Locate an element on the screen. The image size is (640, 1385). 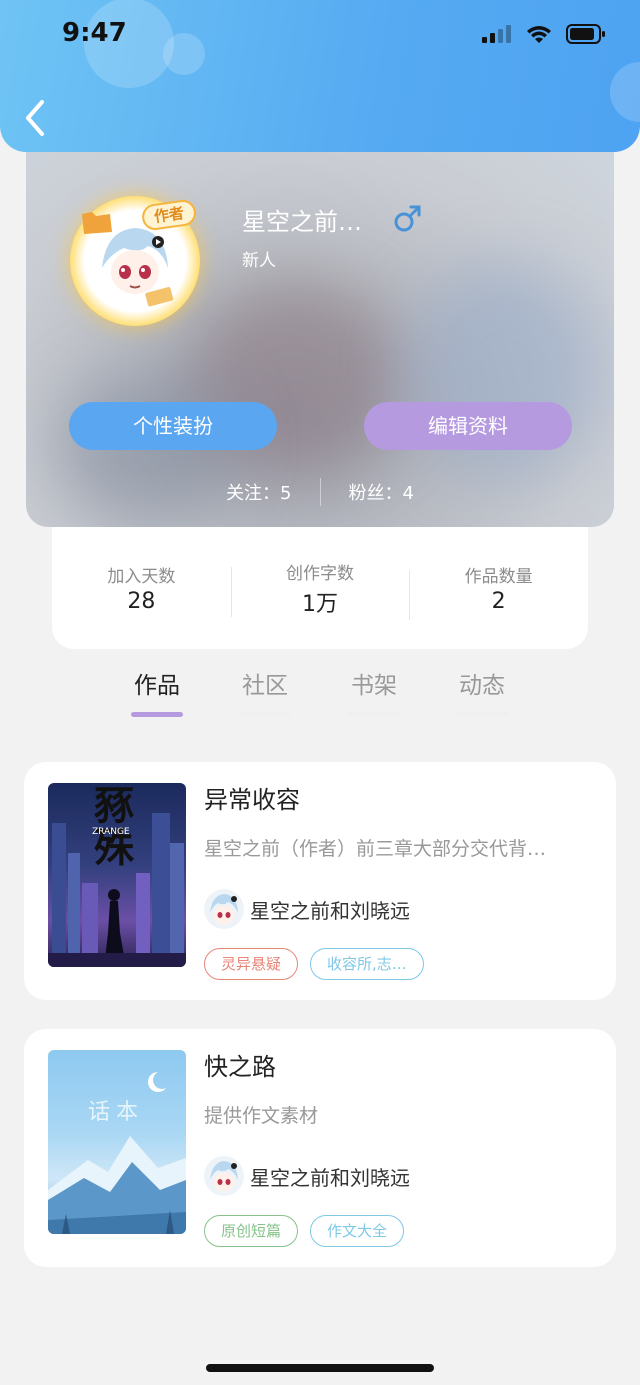
tag-genre: 原创短篇 is located at coordinates (251, 1231).